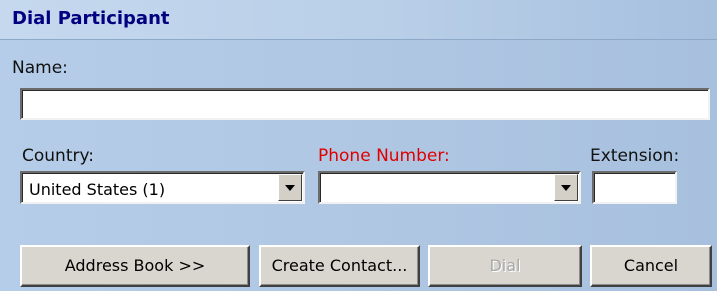  What do you see at coordinates (358, 20) in the screenshot?
I see `title-bar: Dial Participant` at bounding box center [358, 20].